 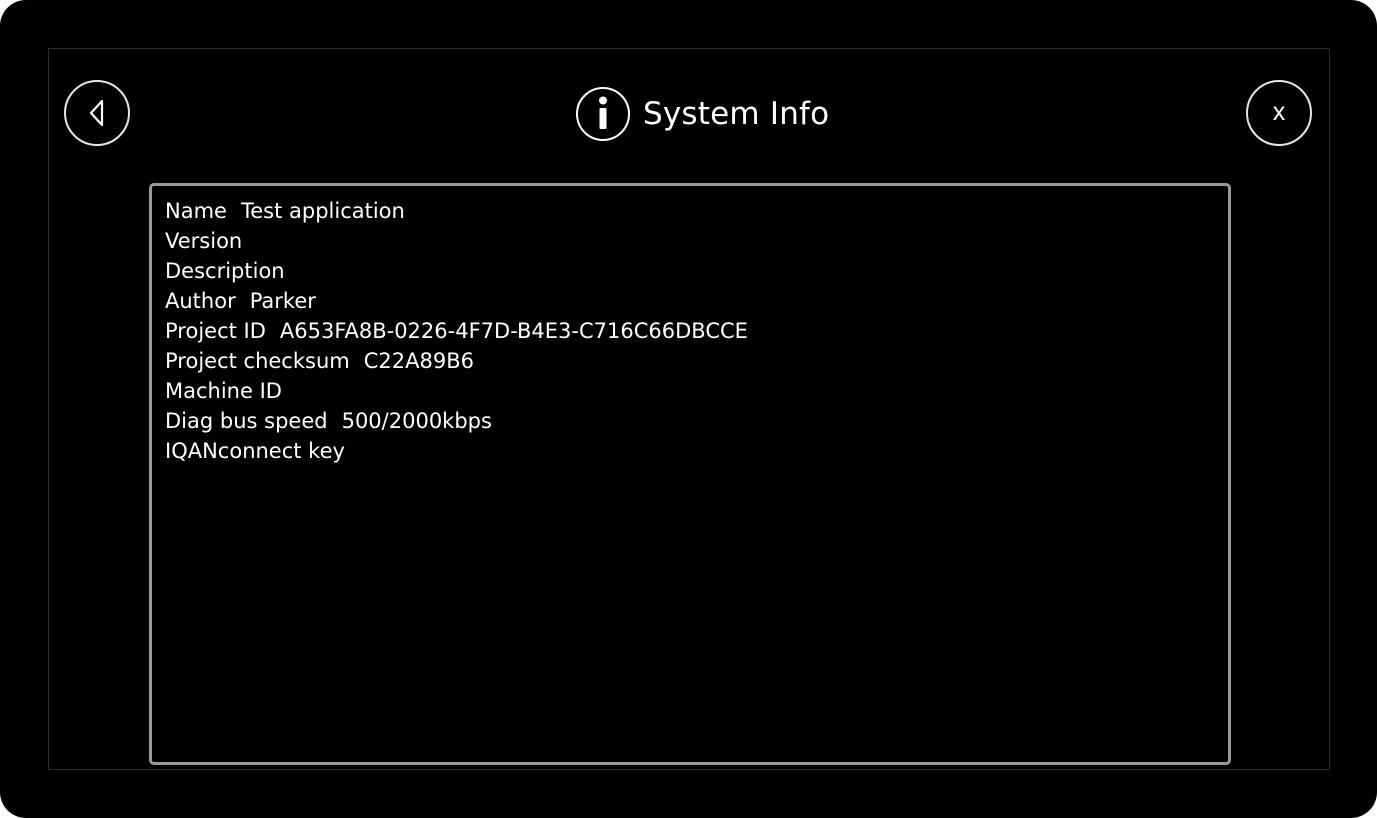 I want to click on info-value: C22A89B6, so click(x=418, y=361).